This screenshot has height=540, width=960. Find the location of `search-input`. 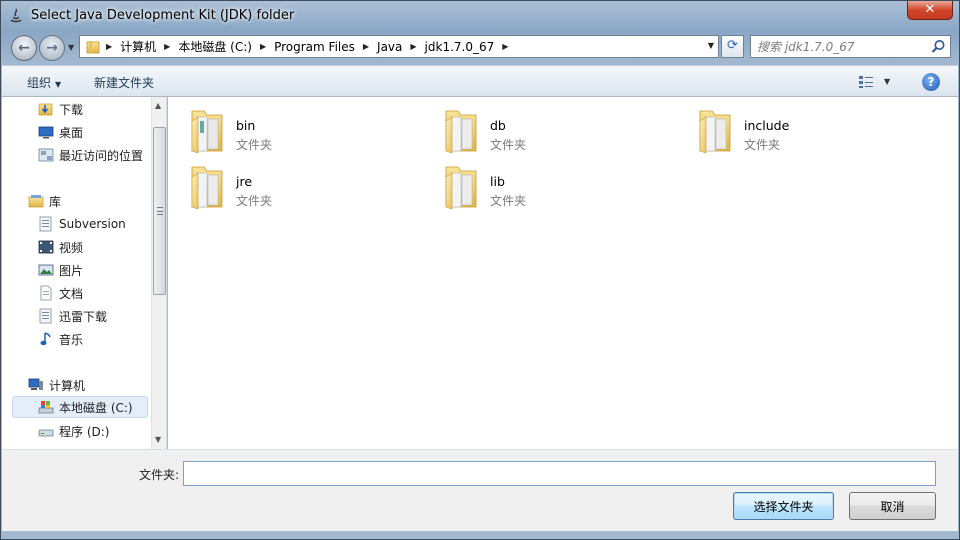

search-input is located at coordinates (842, 46).